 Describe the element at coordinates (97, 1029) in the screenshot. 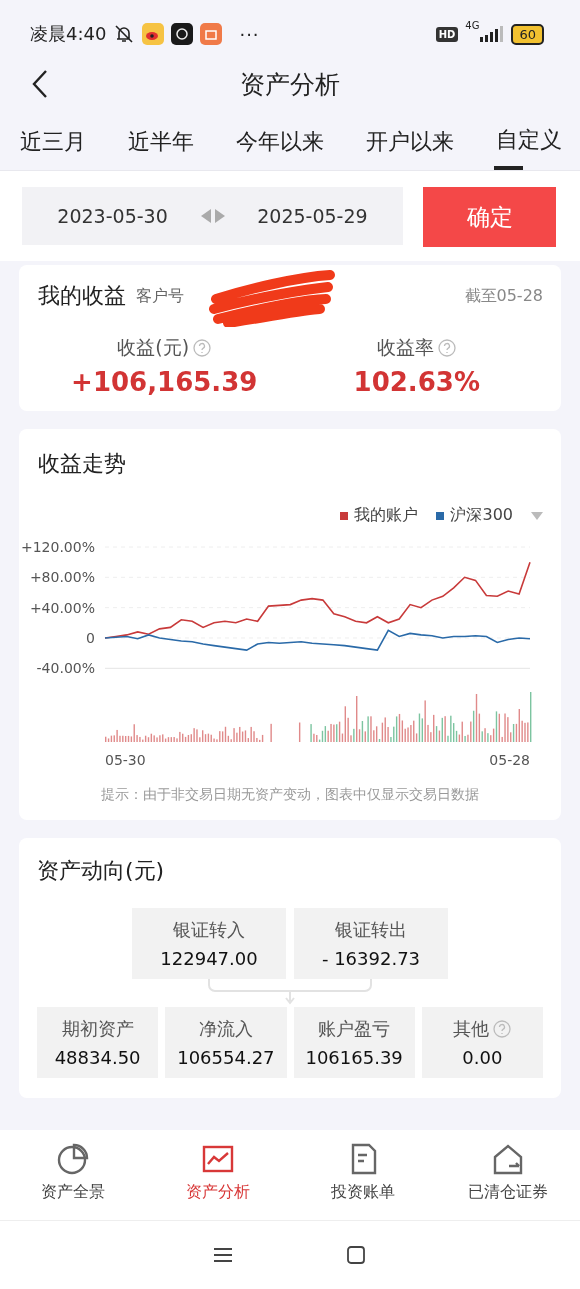

I see `tile-label: 期初资产` at that location.